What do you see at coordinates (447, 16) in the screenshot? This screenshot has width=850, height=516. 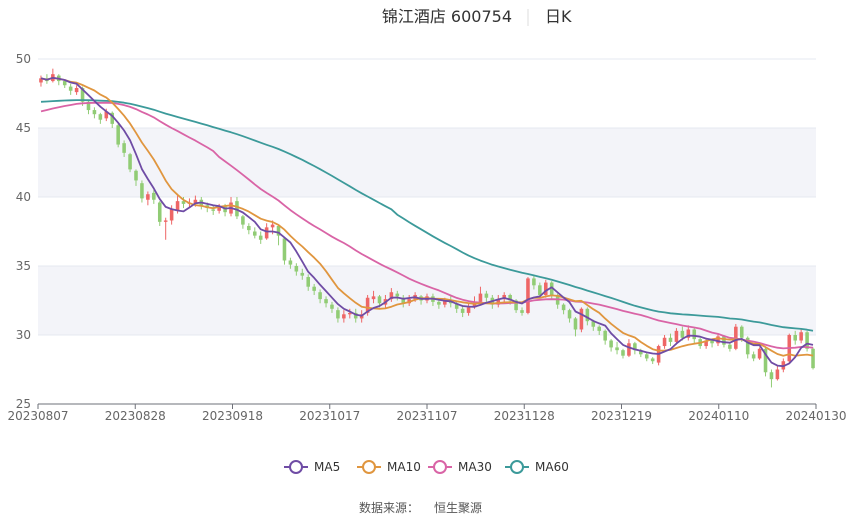 I see `chart-title-text: 锦江酒店 600754` at bounding box center [447, 16].